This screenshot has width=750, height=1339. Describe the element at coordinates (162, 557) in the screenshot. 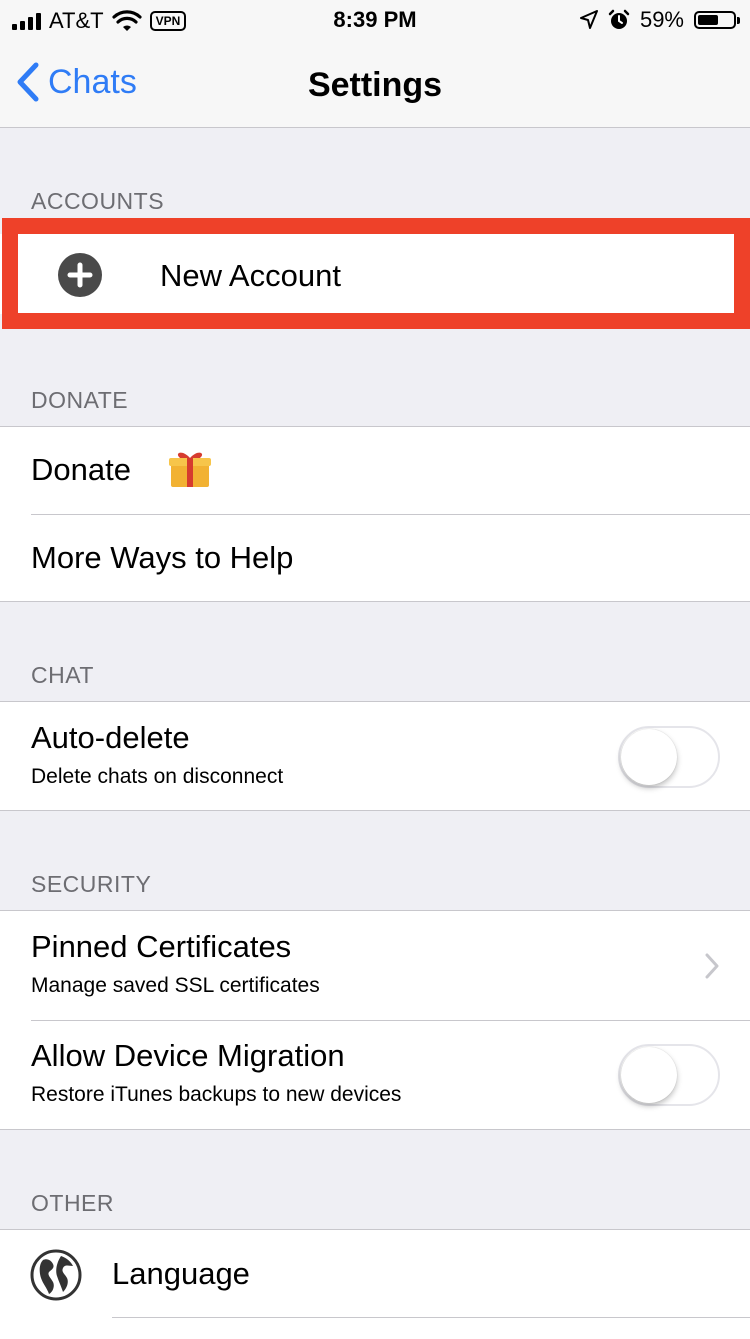

I see `more-ways-label: More Ways to Help` at that location.